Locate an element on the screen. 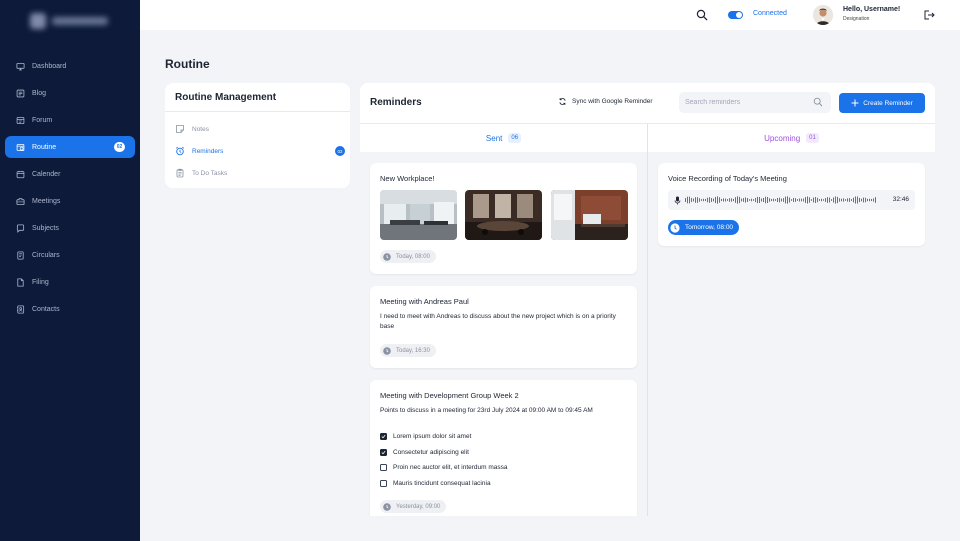 The height and width of the screenshot is (541, 960). circulars-icon is located at coordinates (20, 255).